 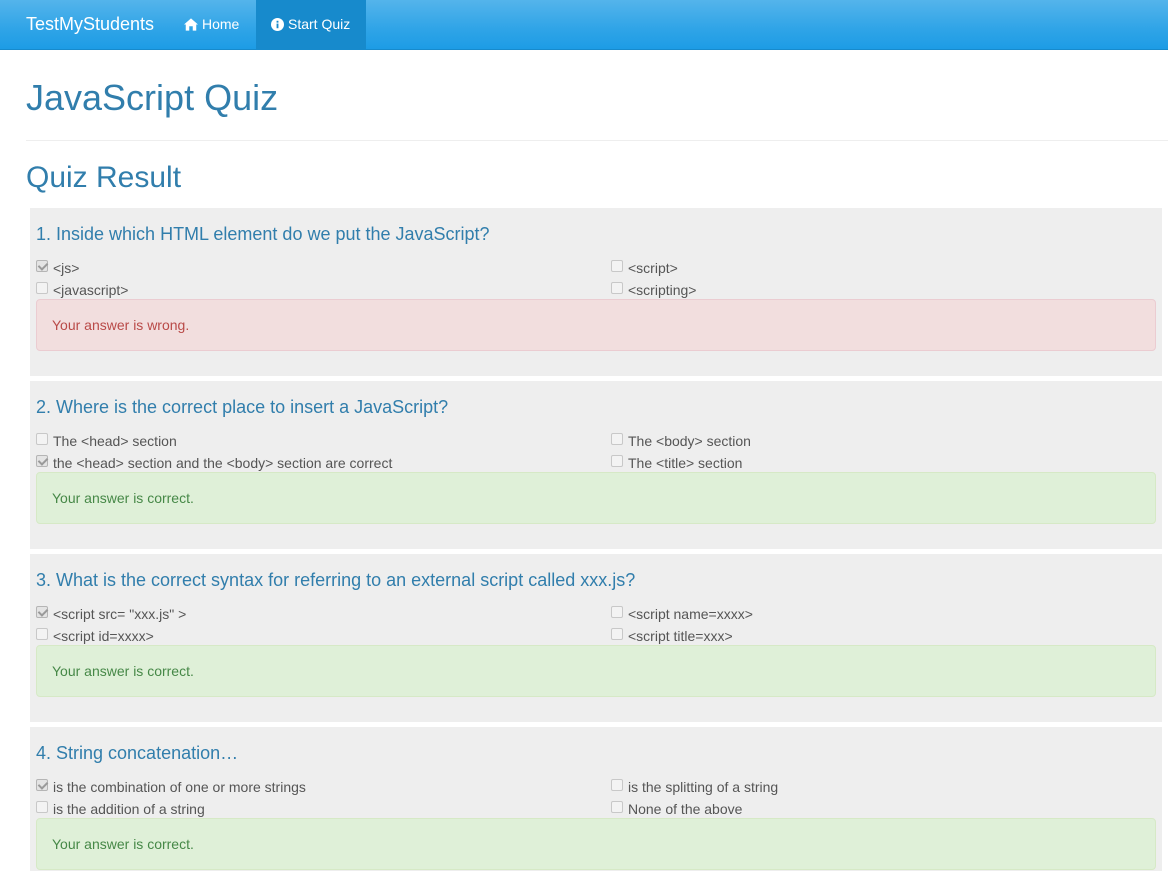 What do you see at coordinates (91, 290) in the screenshot?
I see `answer-label: <javascript>` at bounding box center [91, 290].